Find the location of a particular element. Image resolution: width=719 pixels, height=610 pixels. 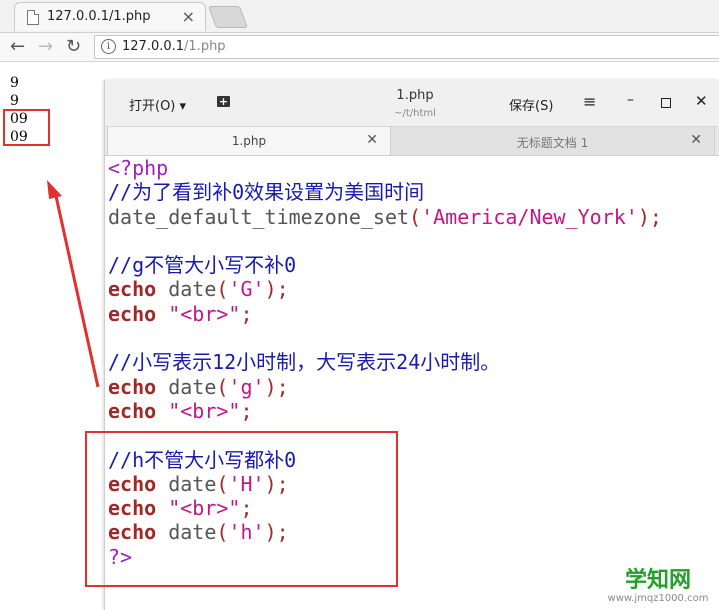

annotation-arrow is located at coordinates (73, 284).